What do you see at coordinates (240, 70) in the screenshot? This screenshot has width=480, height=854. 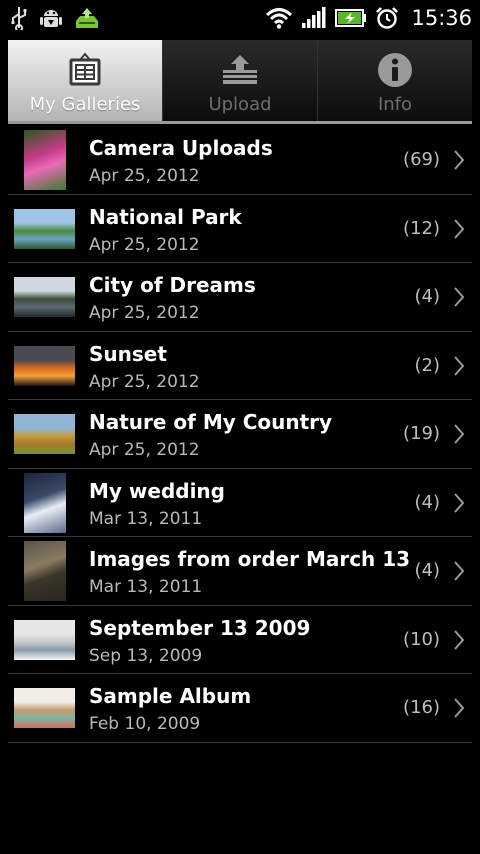 I see `upload-tray-icon` at bounding box center [240, 70].